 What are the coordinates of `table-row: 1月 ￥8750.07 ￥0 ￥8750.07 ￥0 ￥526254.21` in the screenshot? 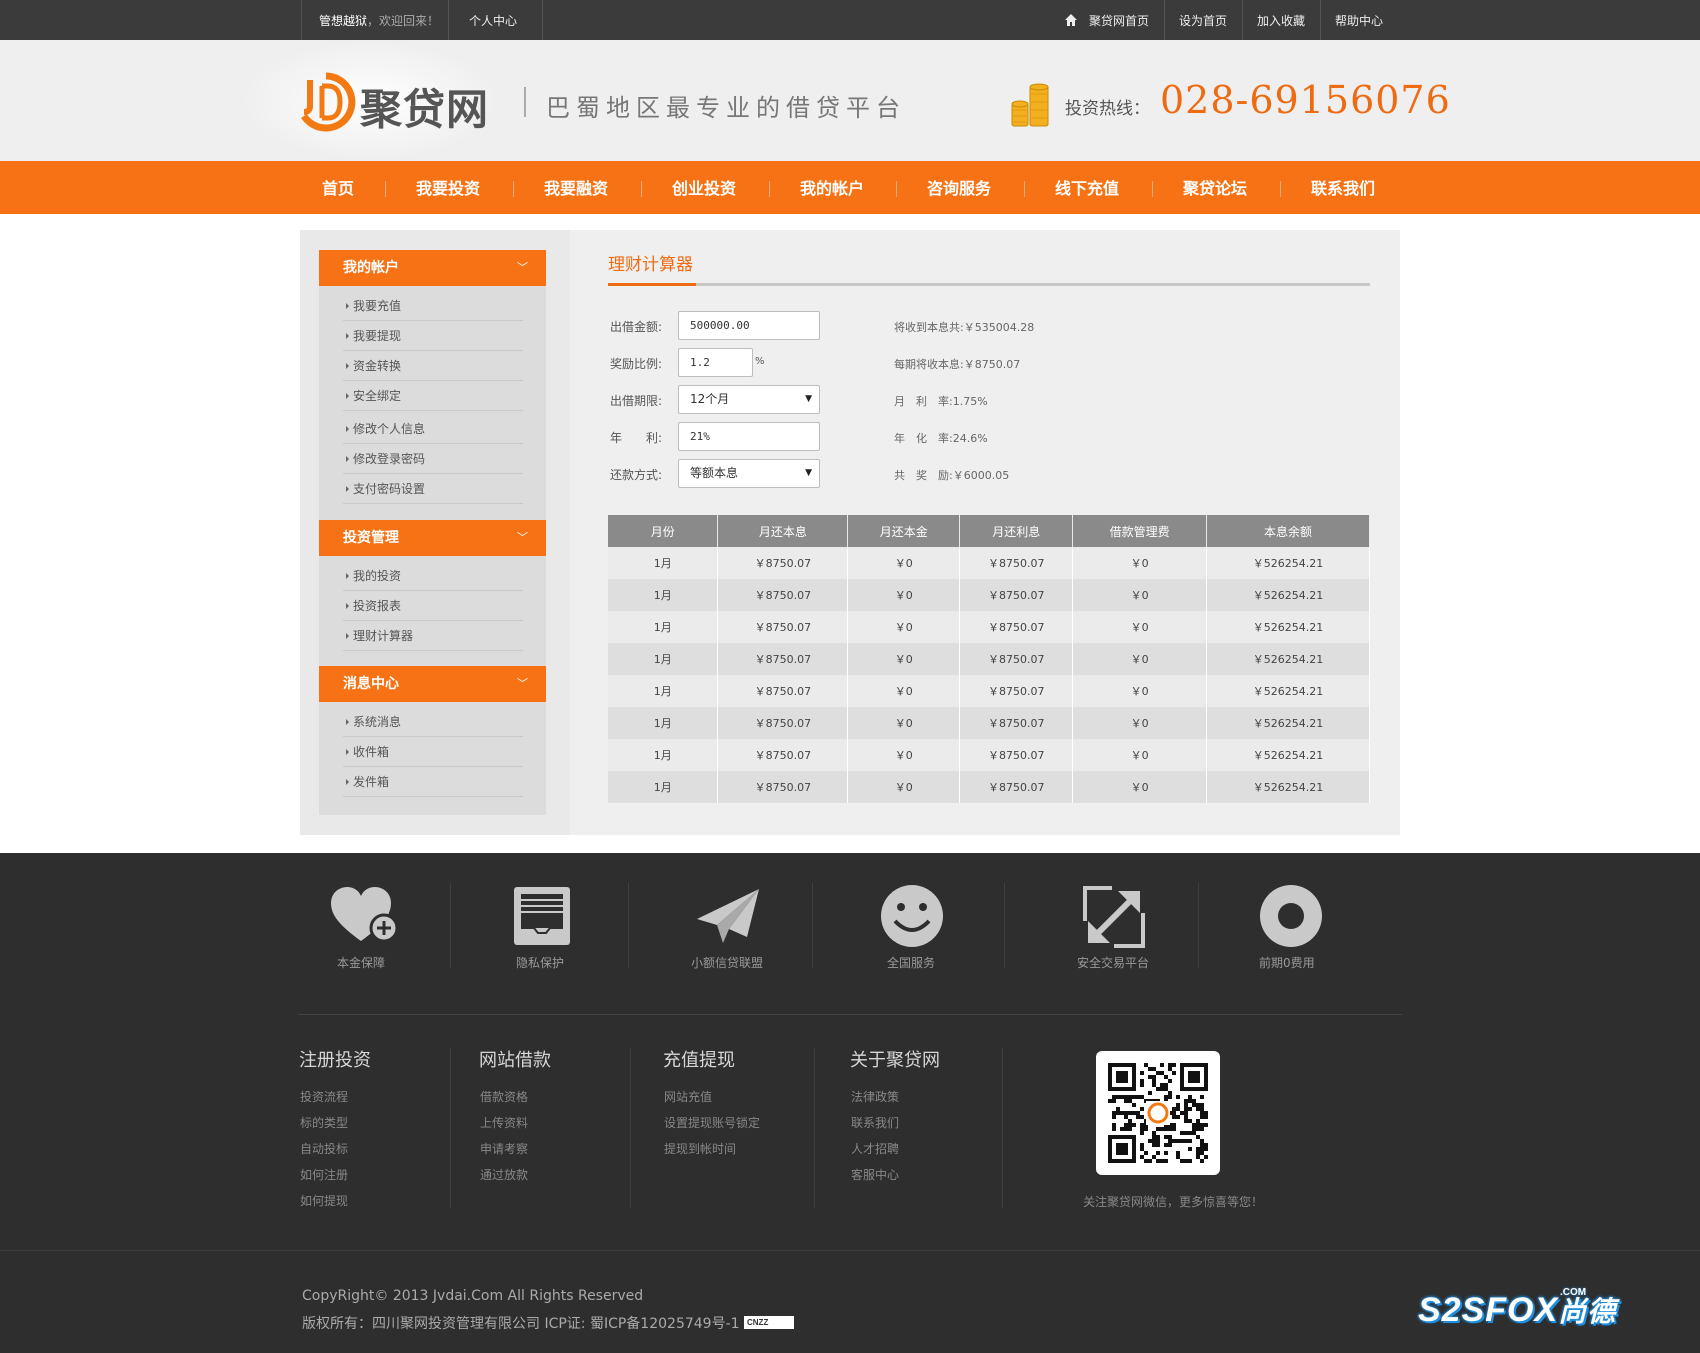 It's located at (989, 723).